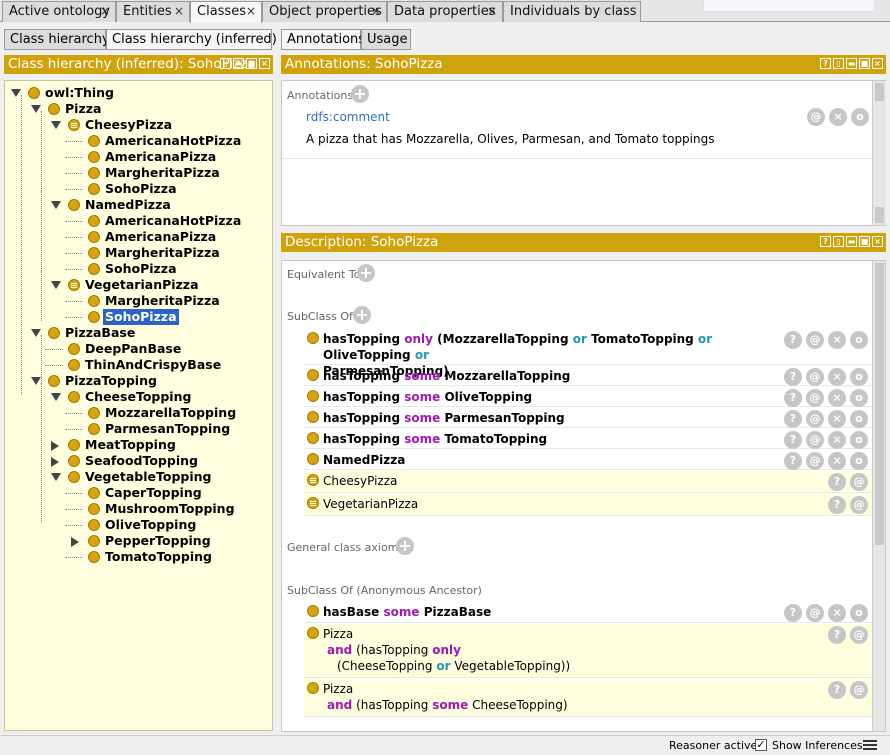 Image resolution: width=890 pixels, height=755 pixels. What do you see at coordinates (170, 509) in the screenshot?
I see `tree-node-label: MushroomTopping` at bounding box center [170, 509].